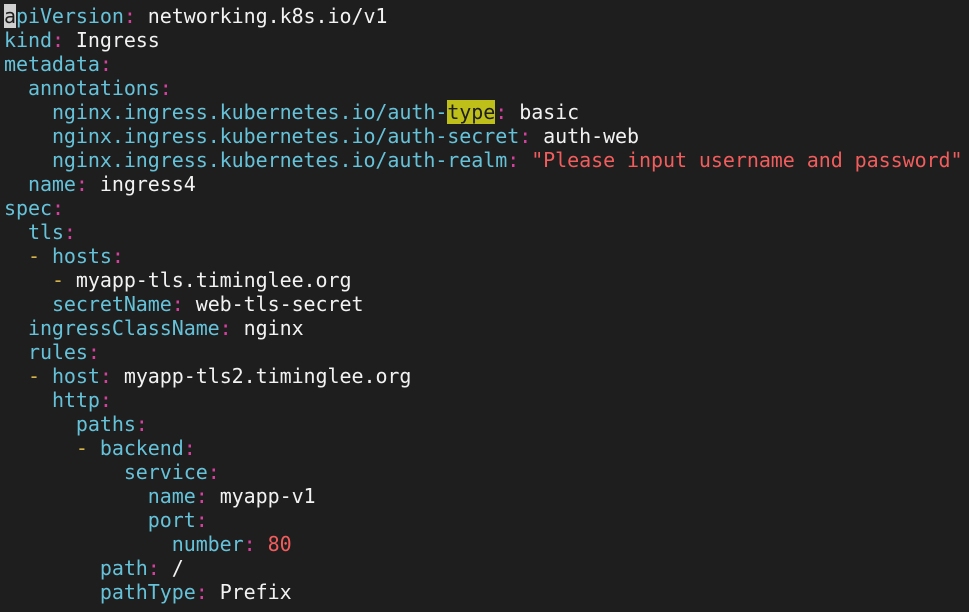  Describe the element at coordinates (484, 520) in the screenshot. I see `code-line: port:` at that location.